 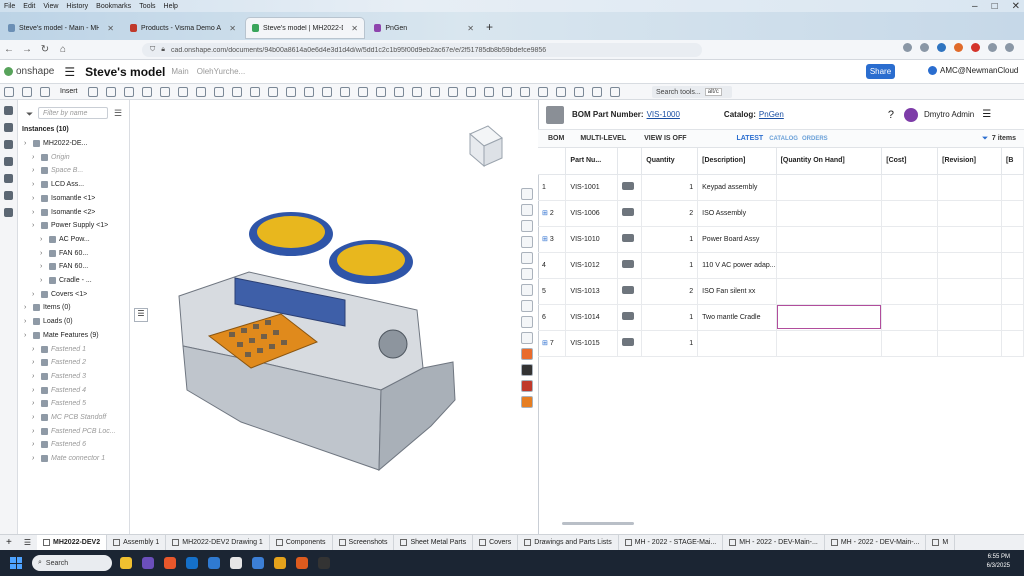 I want to click on bom-row: ⊞ 3 VIS-1010 1 Power Board Assy, so click(x=781, y=239).